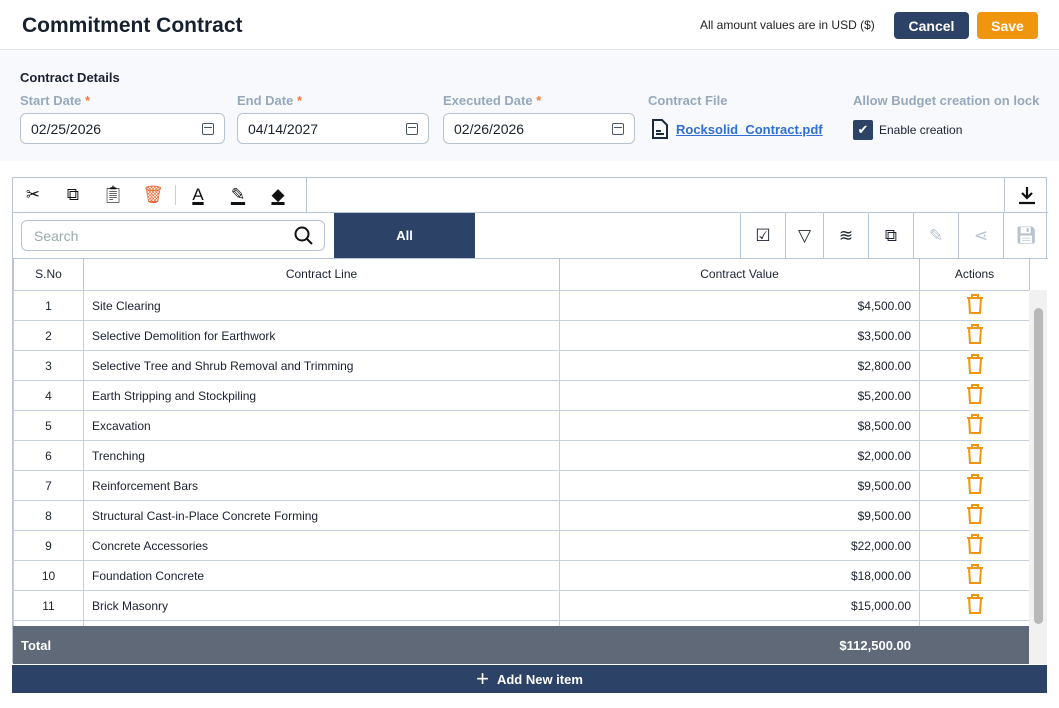 The image size is (1059, 708). What do you see at coordinates (488, 100) in the screenshot?
I see `label-text: Executed Date` at bounding box center [488, 100].